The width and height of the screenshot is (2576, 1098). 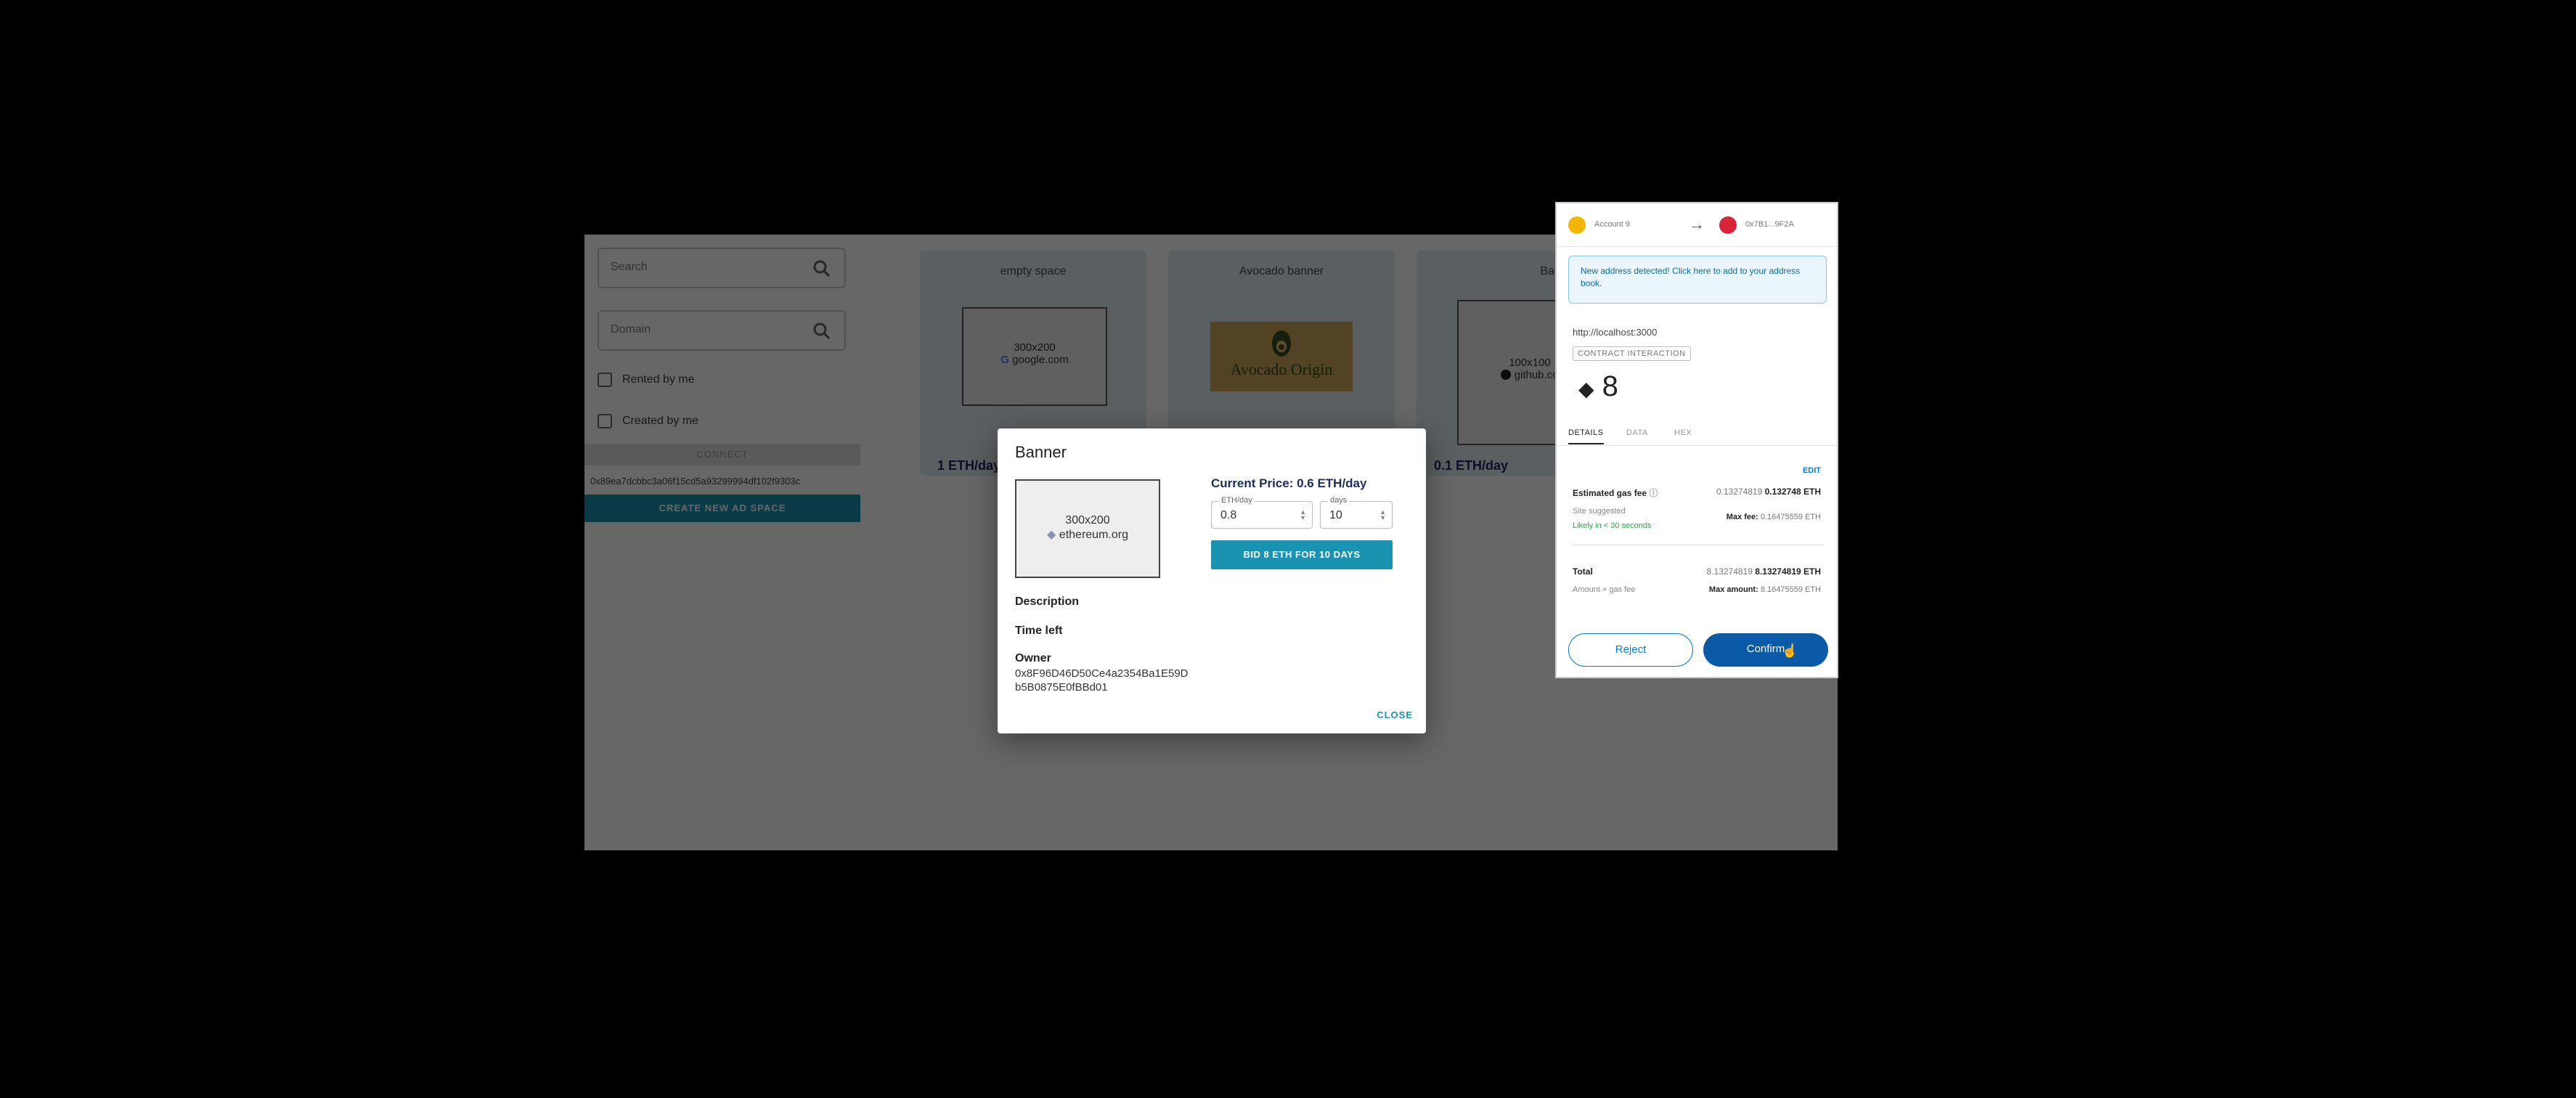 I want to click on amount-value: 8, so click(x=1610, y=386).